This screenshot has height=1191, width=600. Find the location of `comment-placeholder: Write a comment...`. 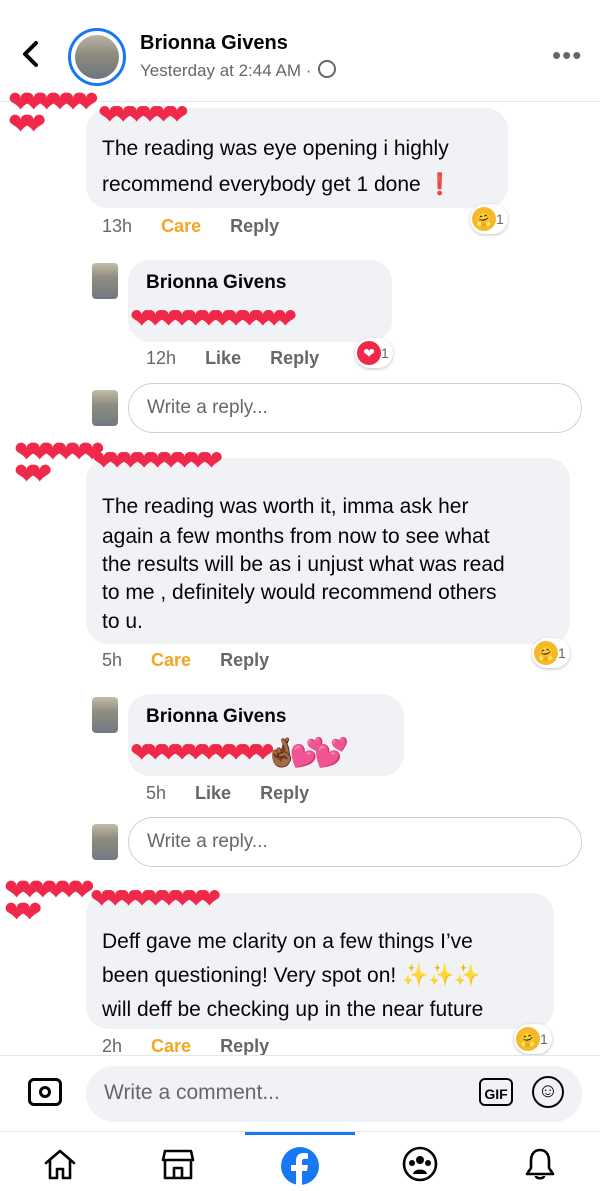

comment-placeholder: Write a comment... is located at coordinates (192, 1092).